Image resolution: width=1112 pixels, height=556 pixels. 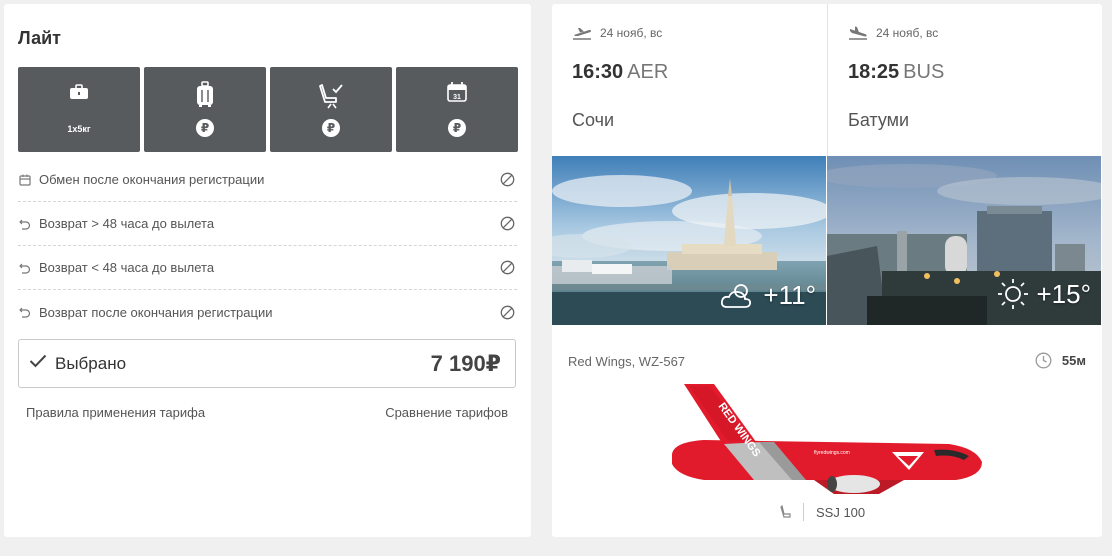 What do you see at coordinates (457, 109) in the screenshot?
I see `option-exchange: 31 ₽` at bounding box center [457, 109].